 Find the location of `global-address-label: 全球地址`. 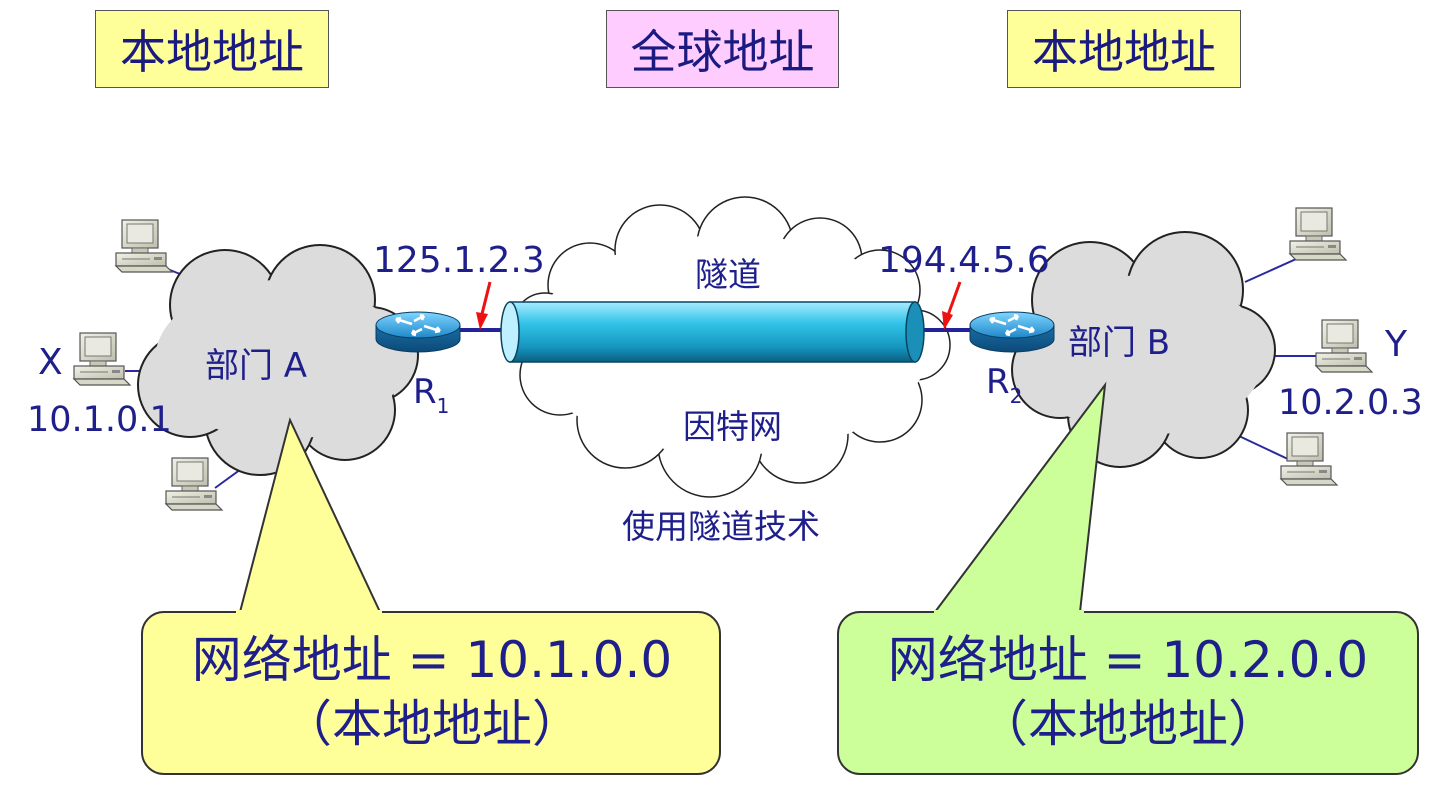

global-address-label: 全球地址 is located at coordinates (722, 49).